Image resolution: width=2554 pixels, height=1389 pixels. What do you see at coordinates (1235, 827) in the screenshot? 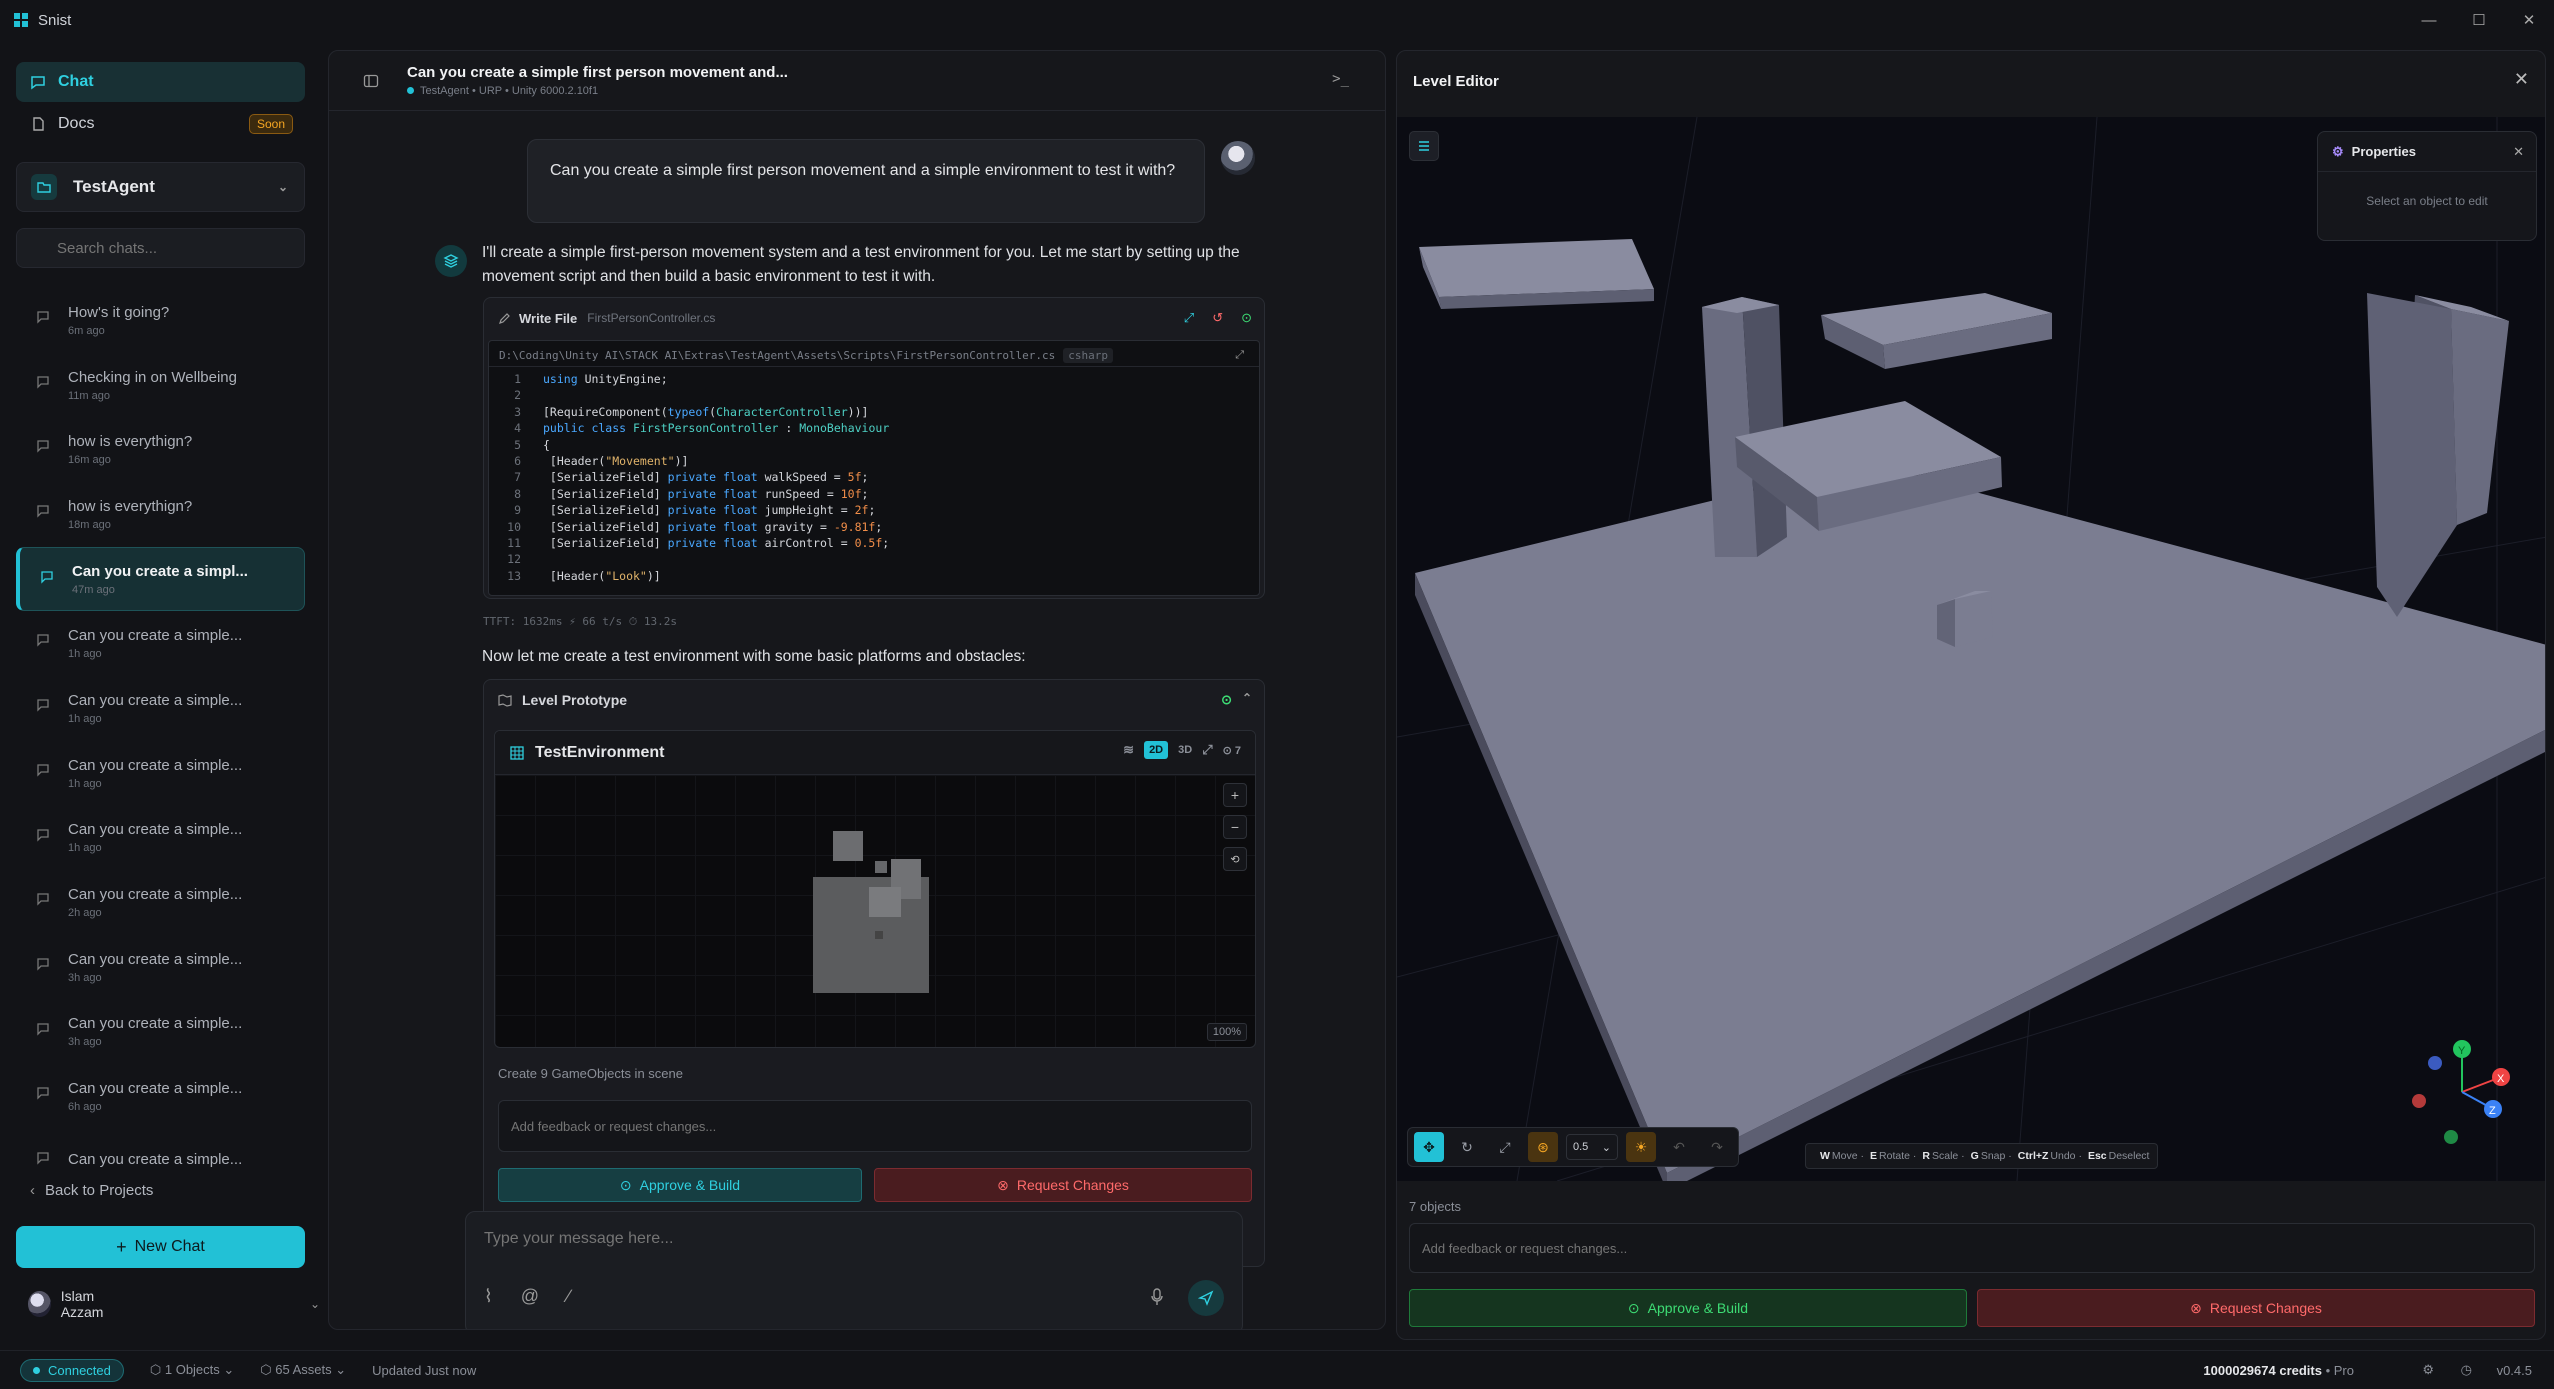
I see `zoom-out-button: −` at bounding box center [1235, 827].